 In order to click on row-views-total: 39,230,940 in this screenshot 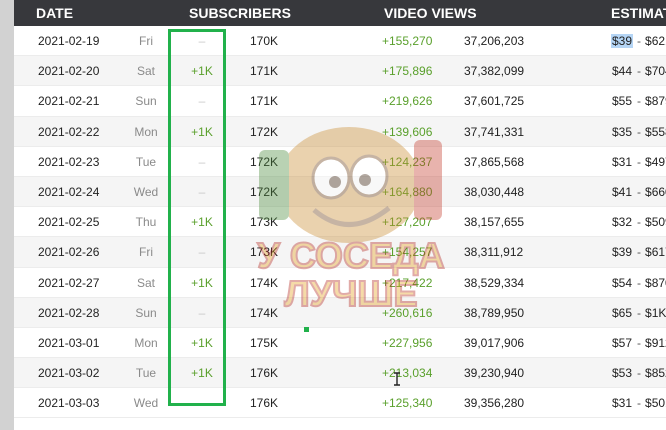, I will do `click(494, 373)`.